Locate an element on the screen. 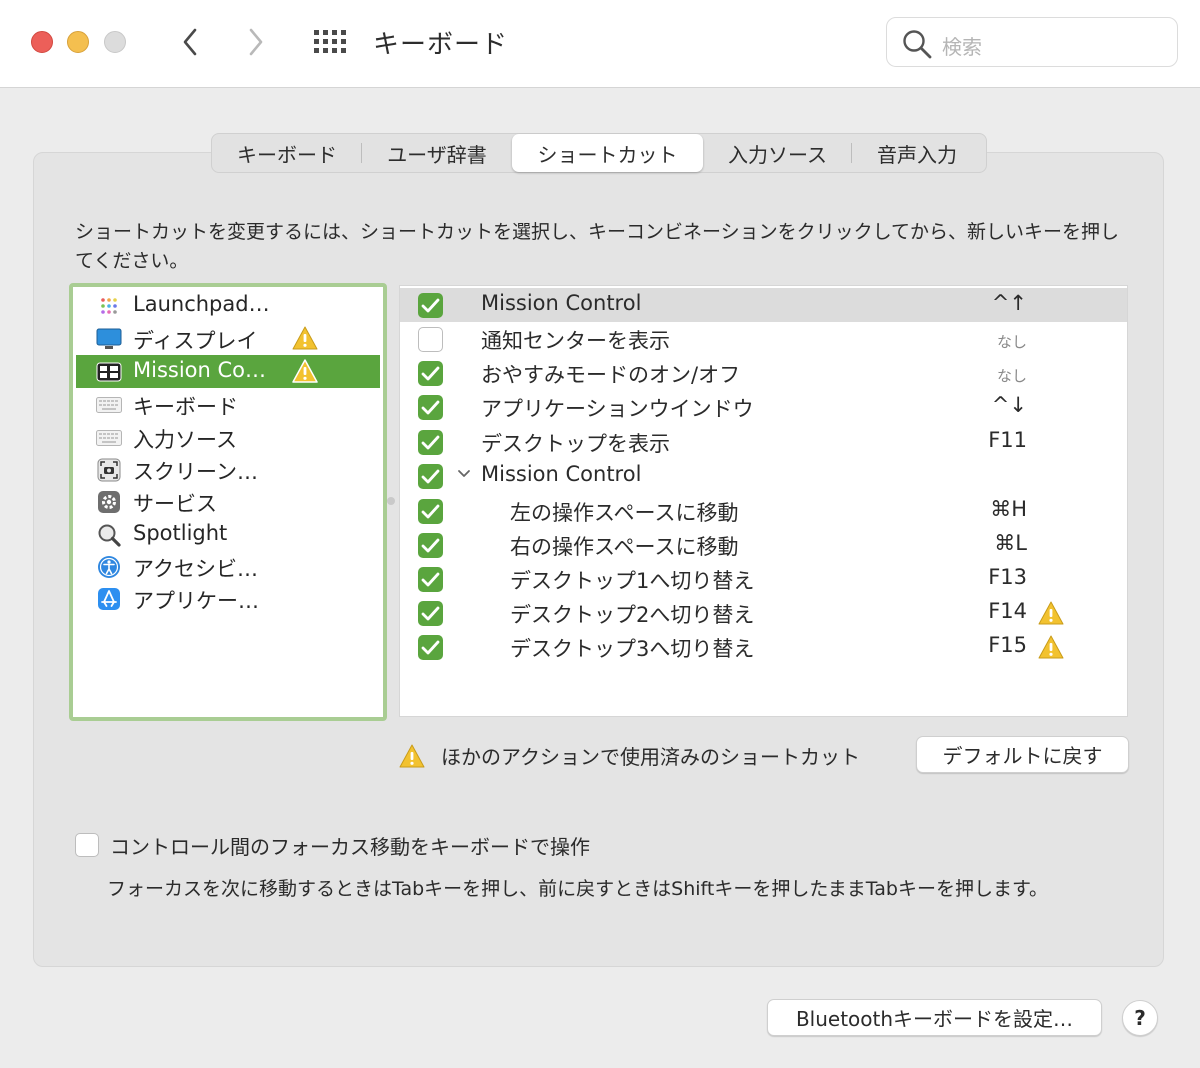 This screenshot has height=1068, width=1200. split-view-handle is located at coordinates (391, 501).